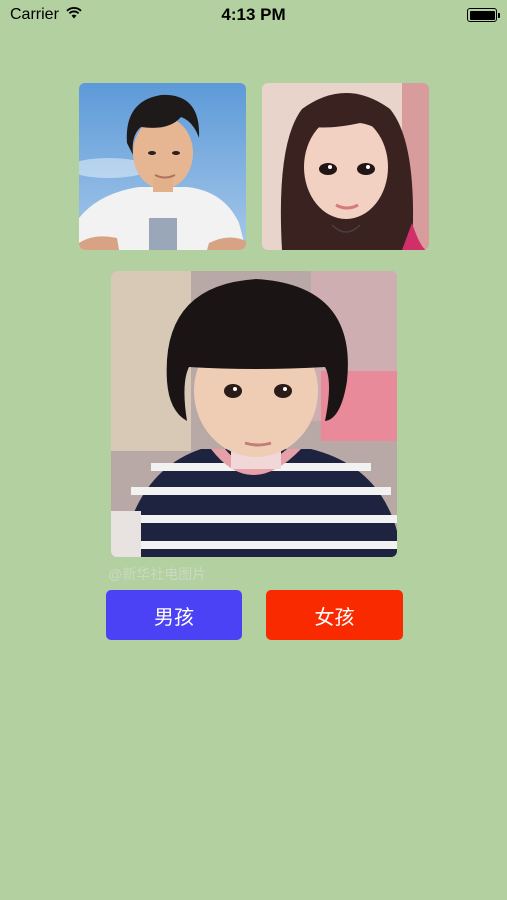 This screenshot has width=507, height=900. Describe the element at coordinates (334, 615) in the screenshot. I see `girl-button: 女孩` at that location.